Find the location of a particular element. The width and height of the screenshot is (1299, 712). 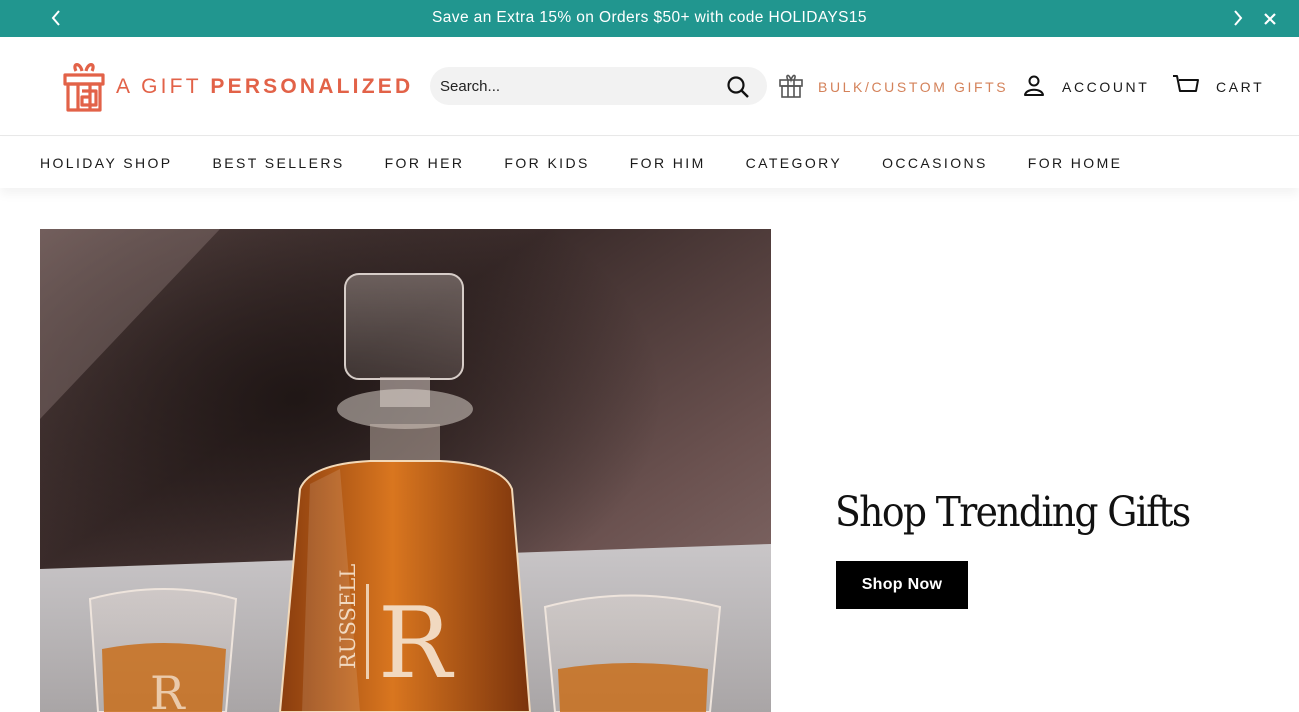

nav-item-for-her: FOR HER is located at coordinates (425, 163).